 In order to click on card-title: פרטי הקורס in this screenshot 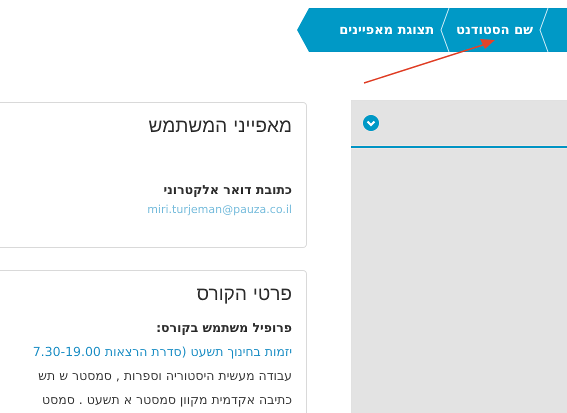, I will do `click(244, 294)`.